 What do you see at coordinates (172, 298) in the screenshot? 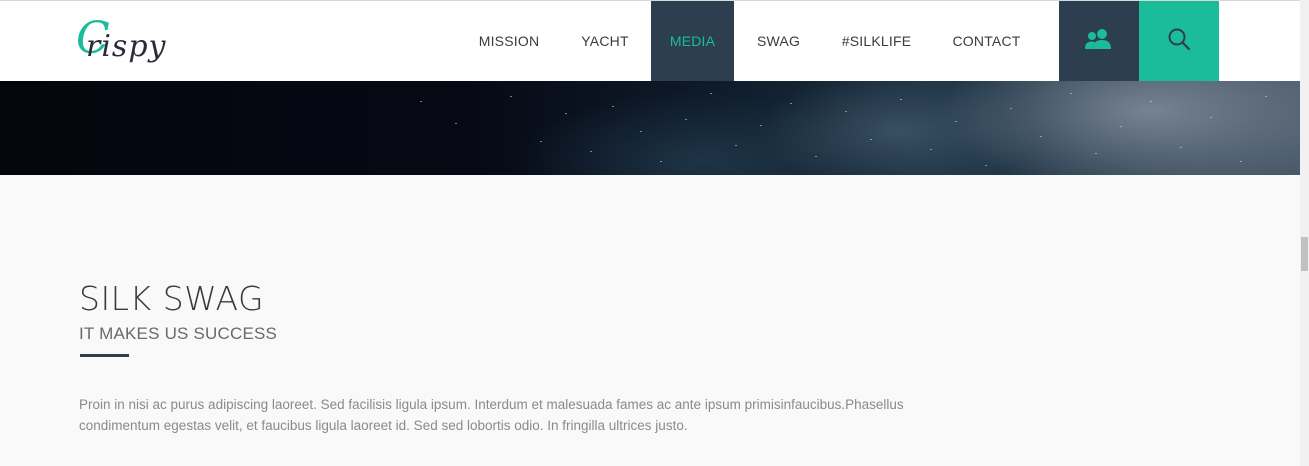
I see `section-title: SILK SWAG` at bounding box center [172, 298].